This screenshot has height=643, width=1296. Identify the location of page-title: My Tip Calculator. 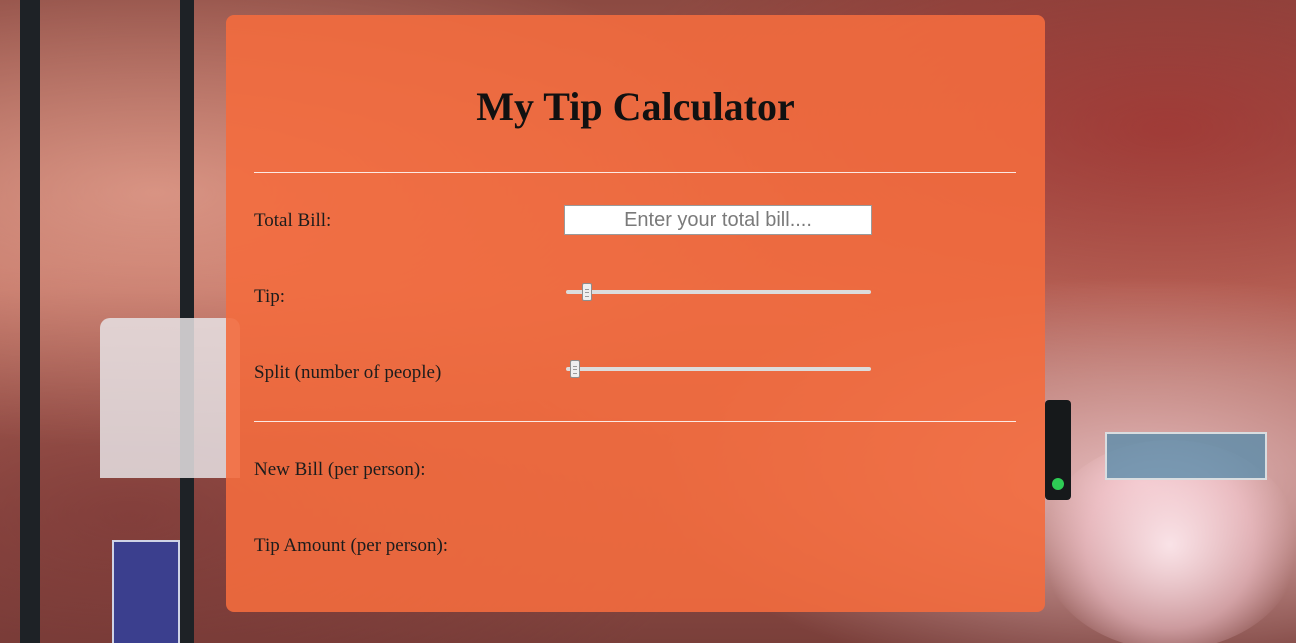
(635, 106).